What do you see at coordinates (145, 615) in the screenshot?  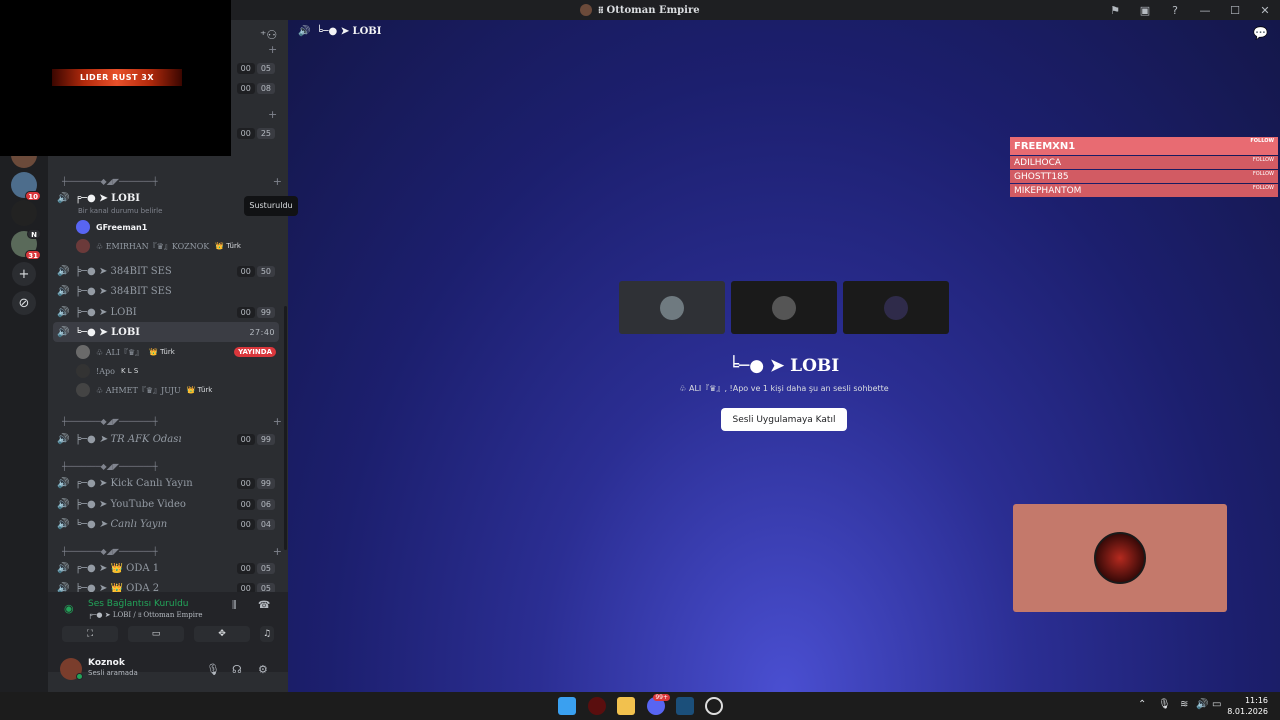 I see `voice-channel-path: ╒─● ➤ LOBI / ᎒᎒ Ottoman Empire` at bounding box center [145, 615].